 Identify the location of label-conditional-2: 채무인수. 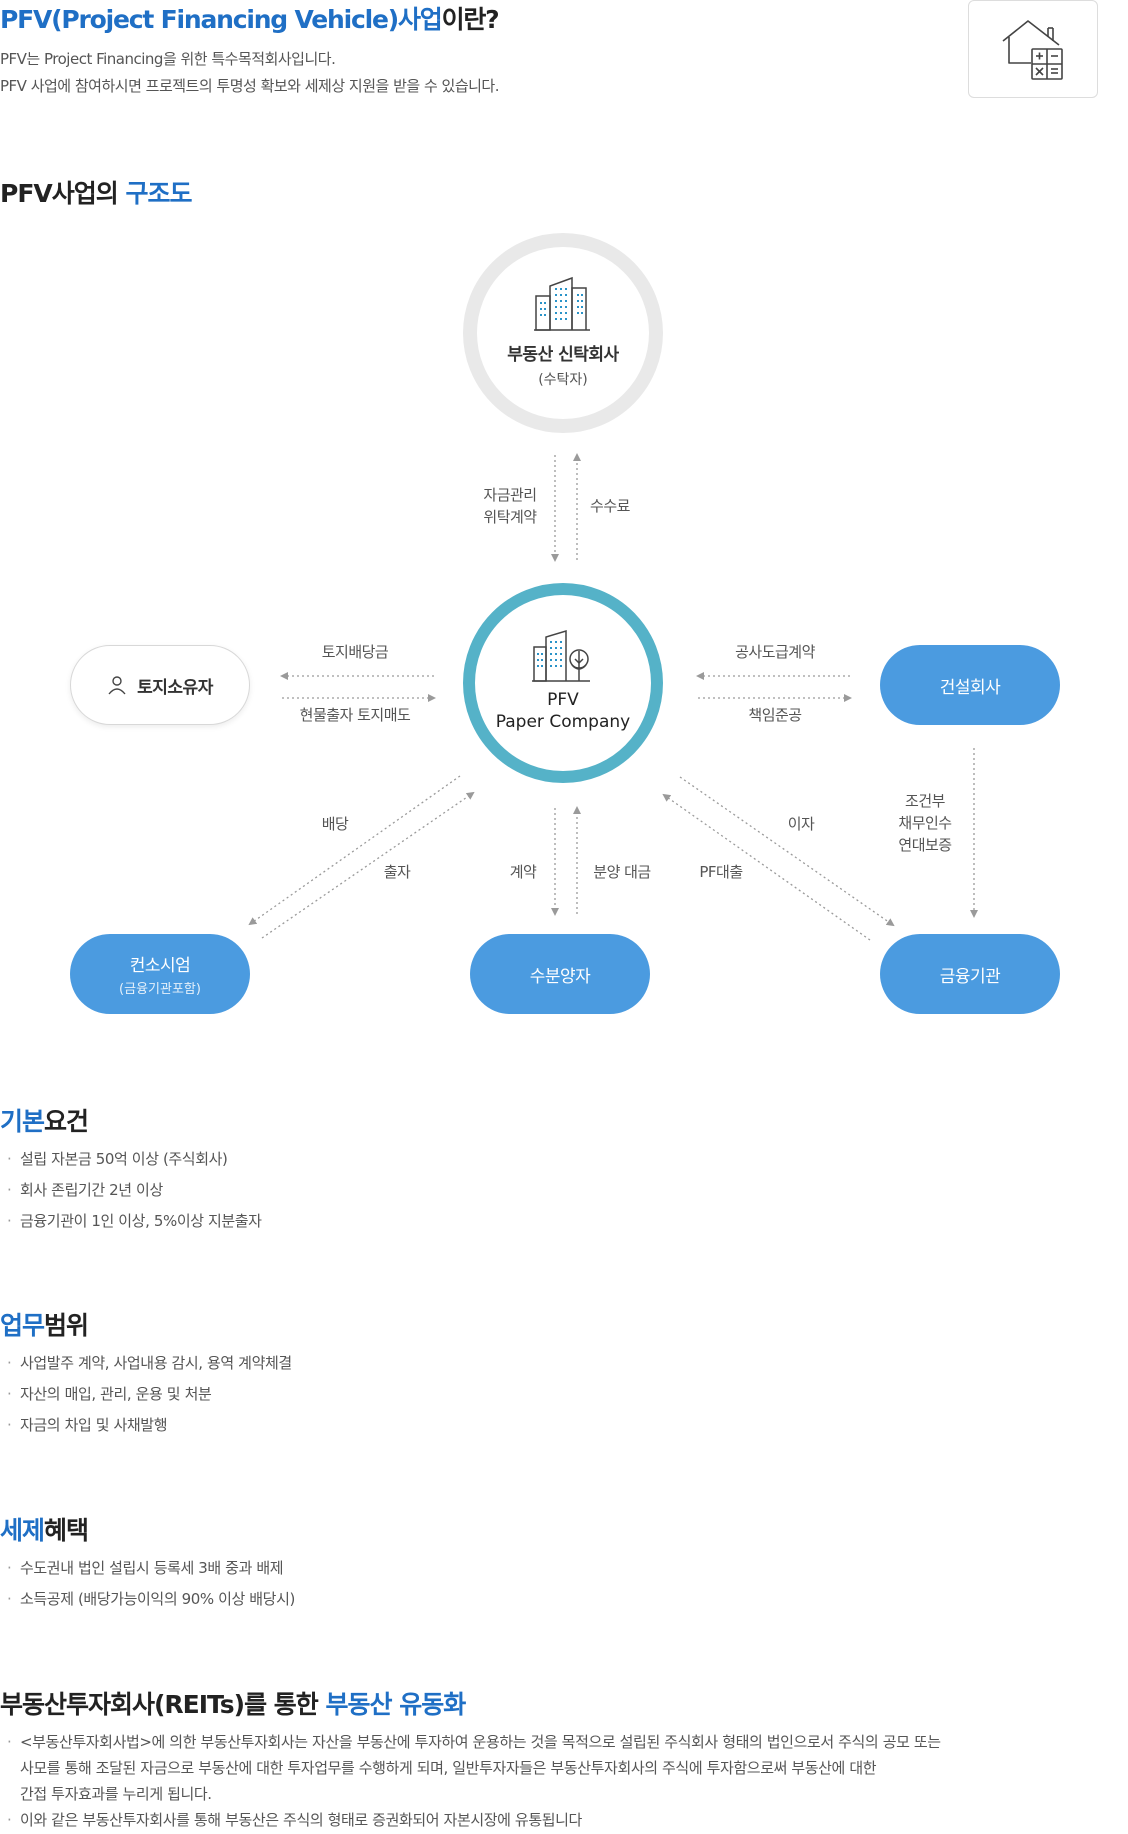
(925, 823).